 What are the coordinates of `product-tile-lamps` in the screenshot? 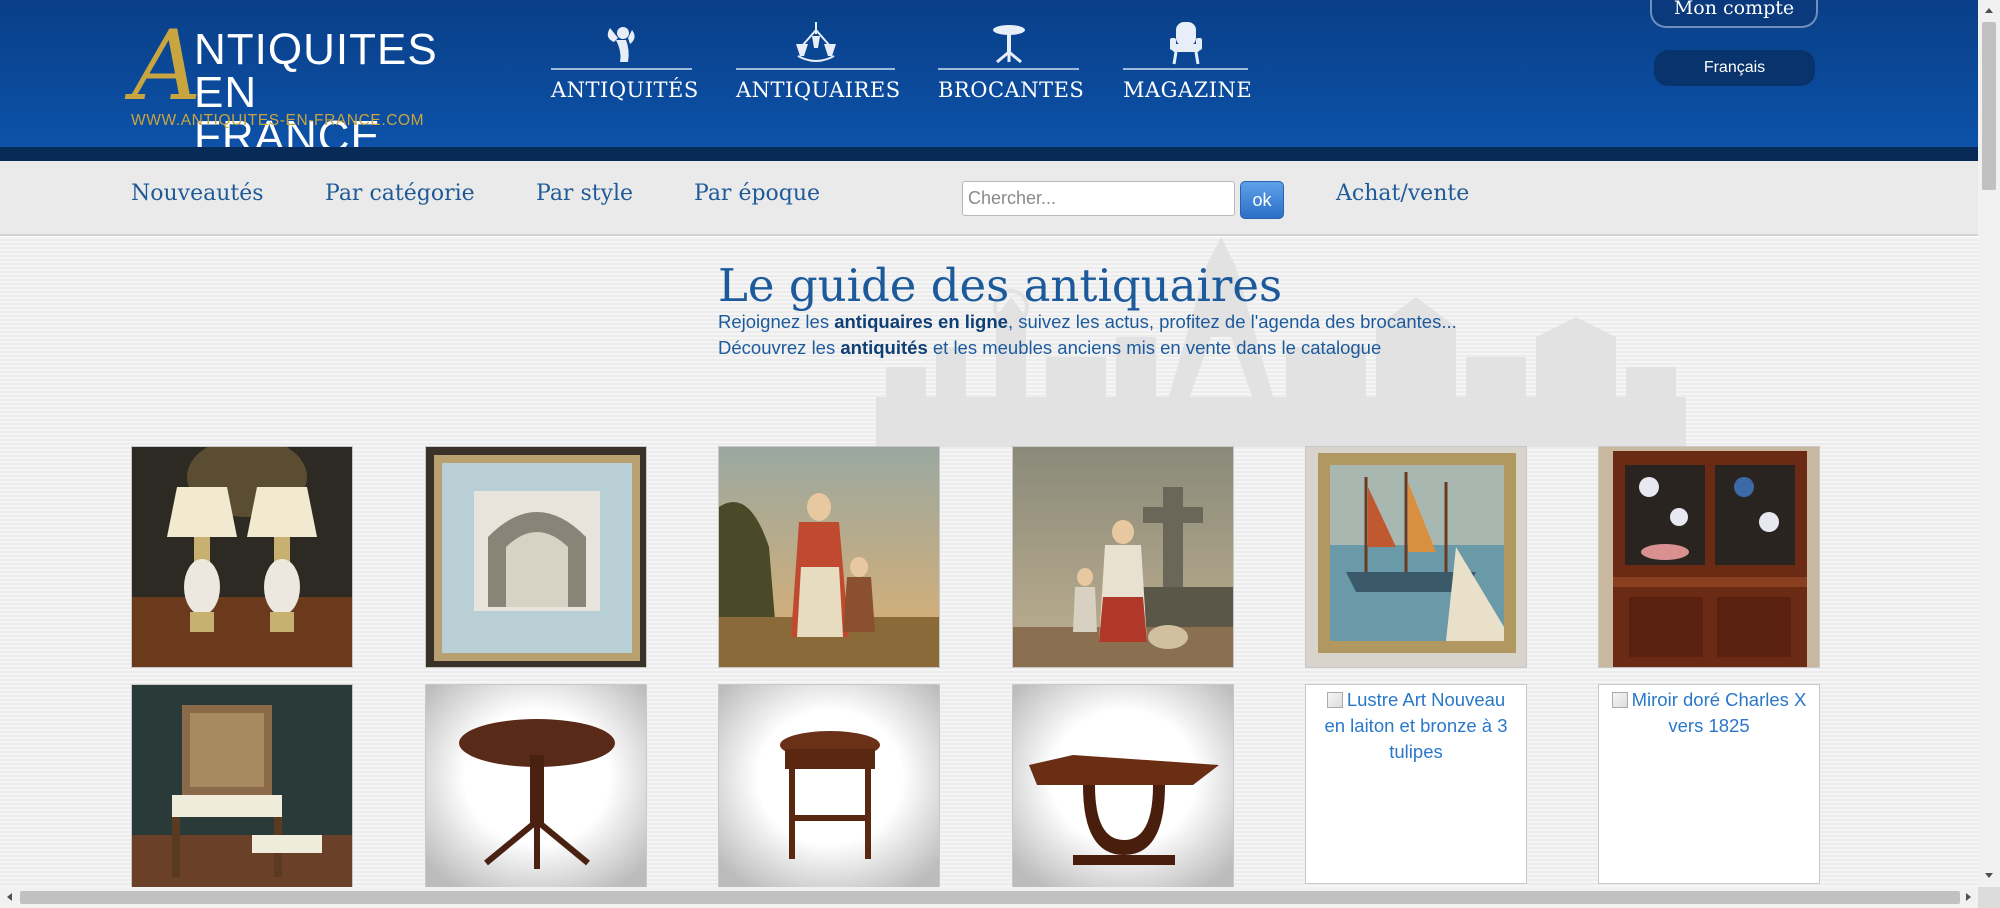 It's located at (242, 557).